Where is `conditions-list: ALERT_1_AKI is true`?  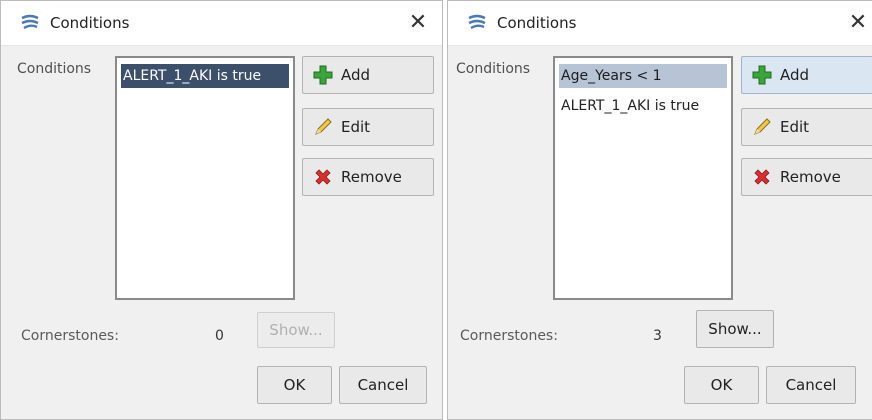
conditions-list: ALERT_1_AKI is true is located at coordinates (205, 178).